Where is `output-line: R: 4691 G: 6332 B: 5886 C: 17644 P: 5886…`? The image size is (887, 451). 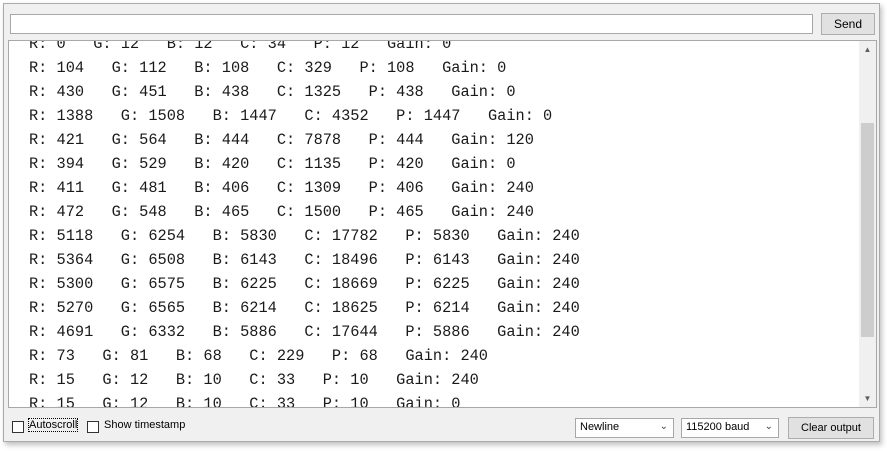 output-line: R: 4691 G: 6332 B: 5886 C: 17644 P: 5886… is located at coordinates (304, 332).